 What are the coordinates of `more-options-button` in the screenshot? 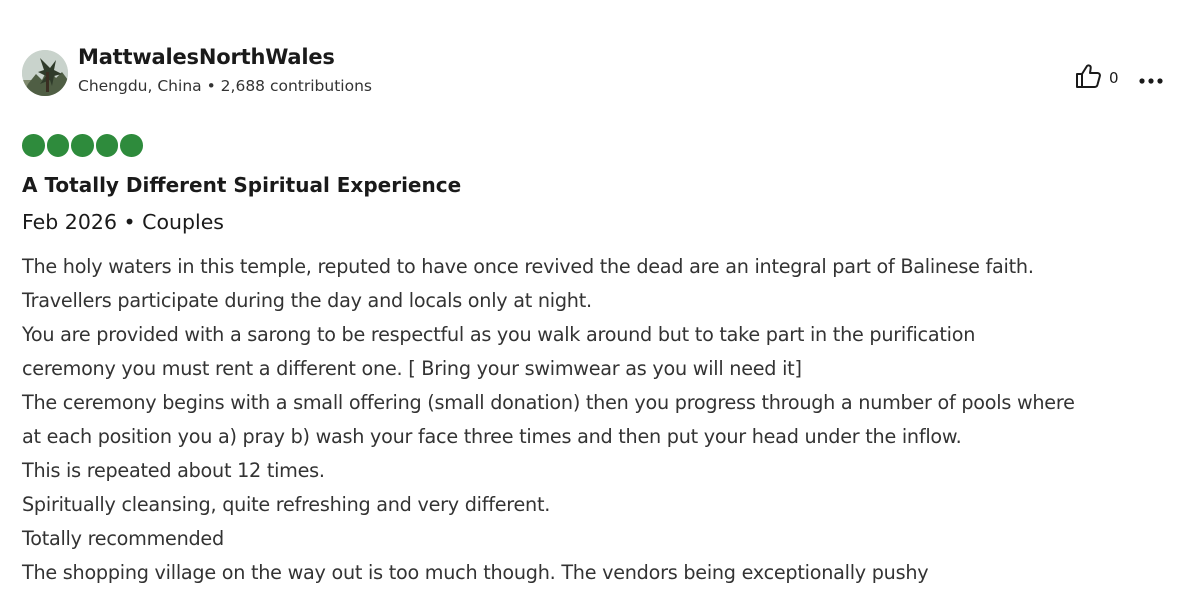 It's located at (1151, 78).